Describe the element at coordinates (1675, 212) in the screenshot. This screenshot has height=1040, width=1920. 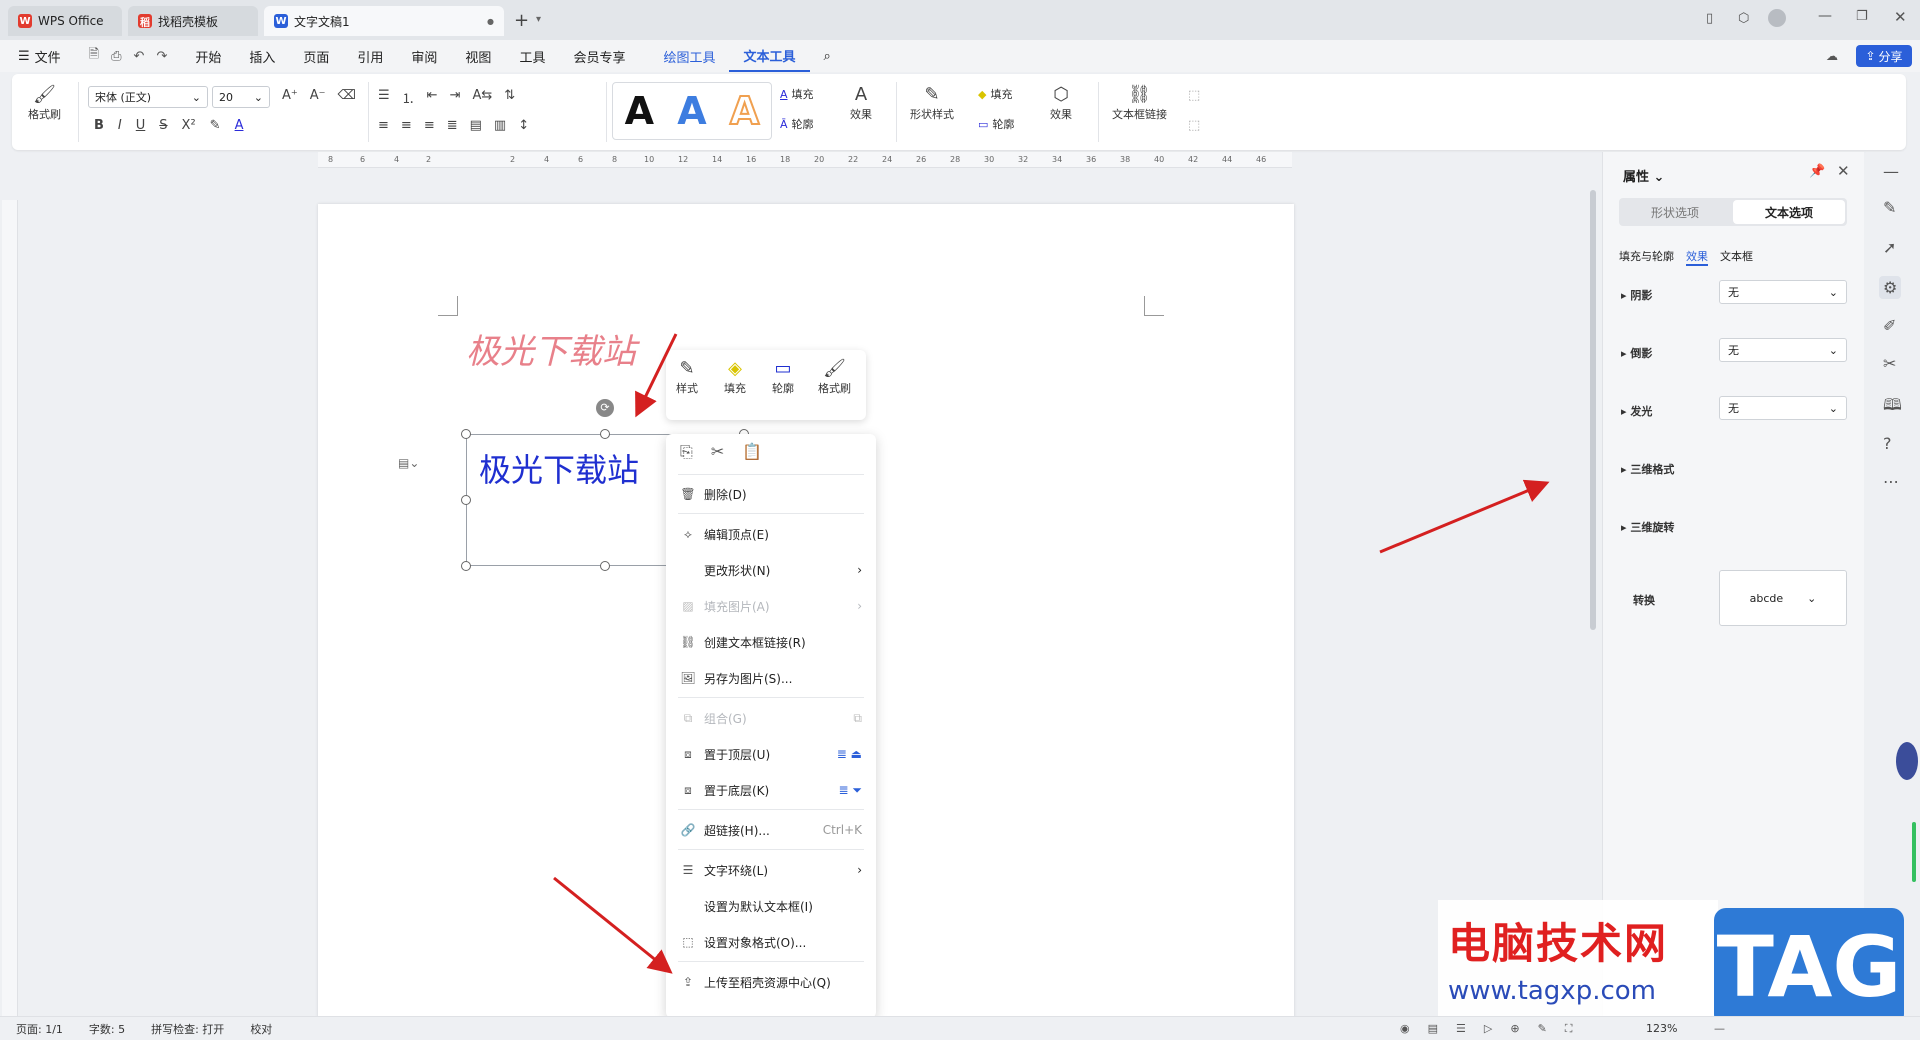
I see `tab-shape-options: 形状选项` at that location.